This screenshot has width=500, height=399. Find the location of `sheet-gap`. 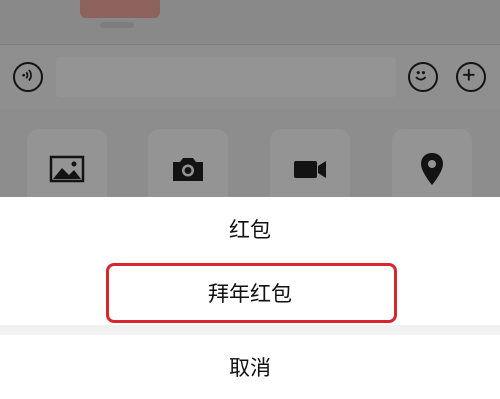

sheet-gap is located at coordinates (250, 330).